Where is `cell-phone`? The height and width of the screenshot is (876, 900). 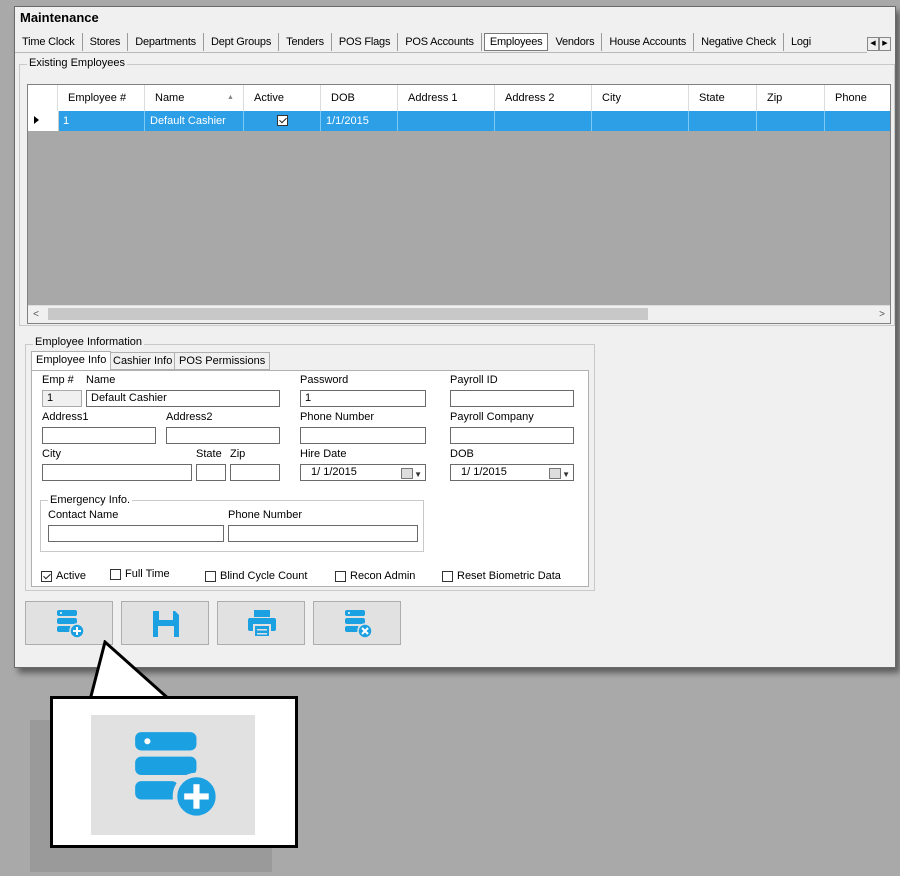
cell-phone is located at coordinates (857, 121).